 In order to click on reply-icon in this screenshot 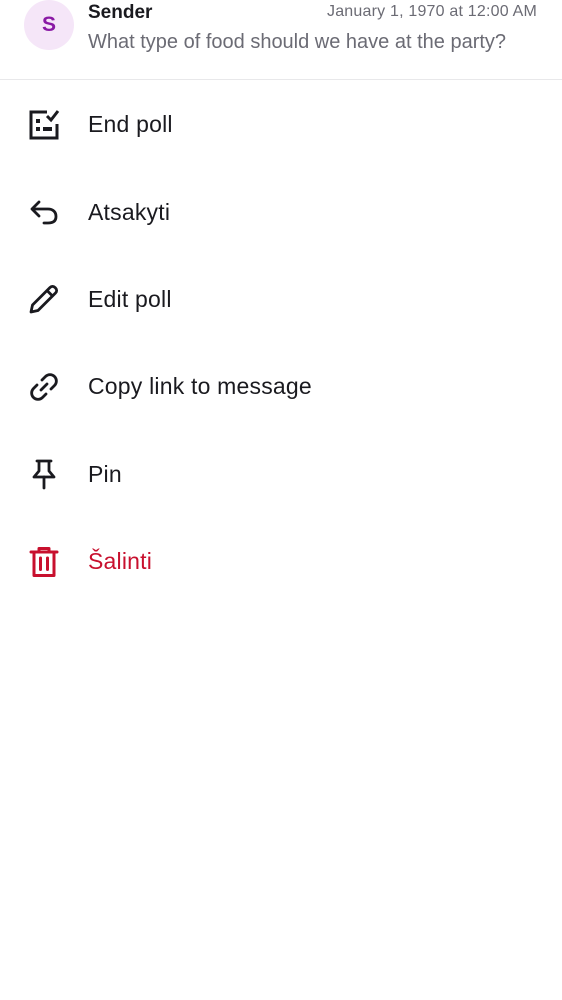, I will do `click(44, 212)`.